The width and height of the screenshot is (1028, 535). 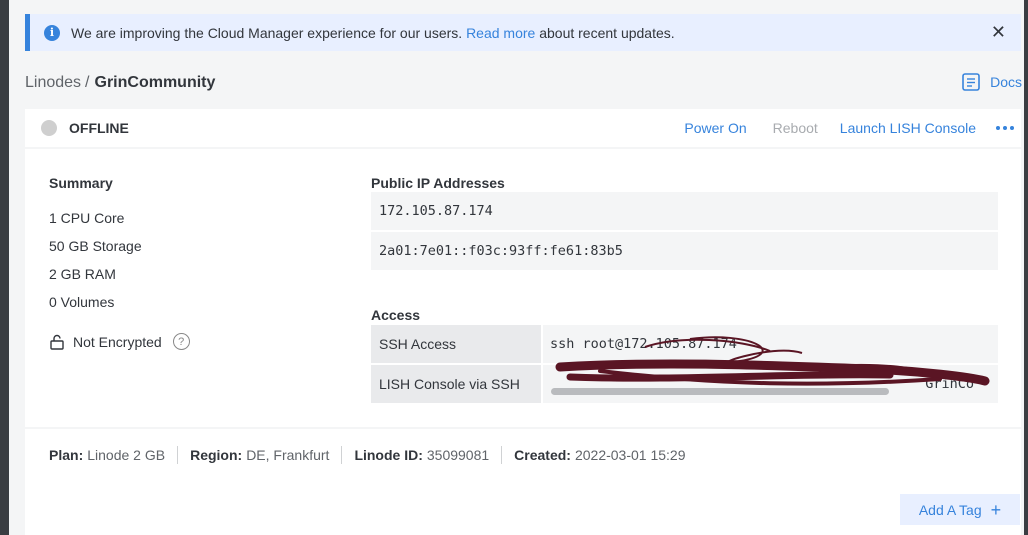 What do you see at coordinates (998, 32) in the screenshot?
I see `close-icon: ✕` at bounding box center [998, 32].